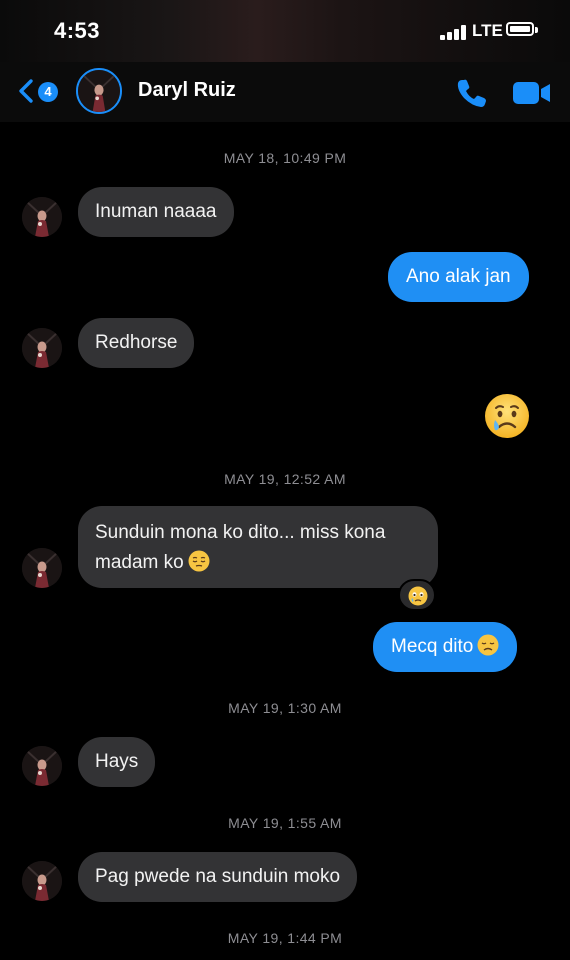 The height and width of the screenshot is (960, 570). Describe the element at coordinates (285, 31) in the screenshot. I see `status-bar: 4:53 LTE` at that location.